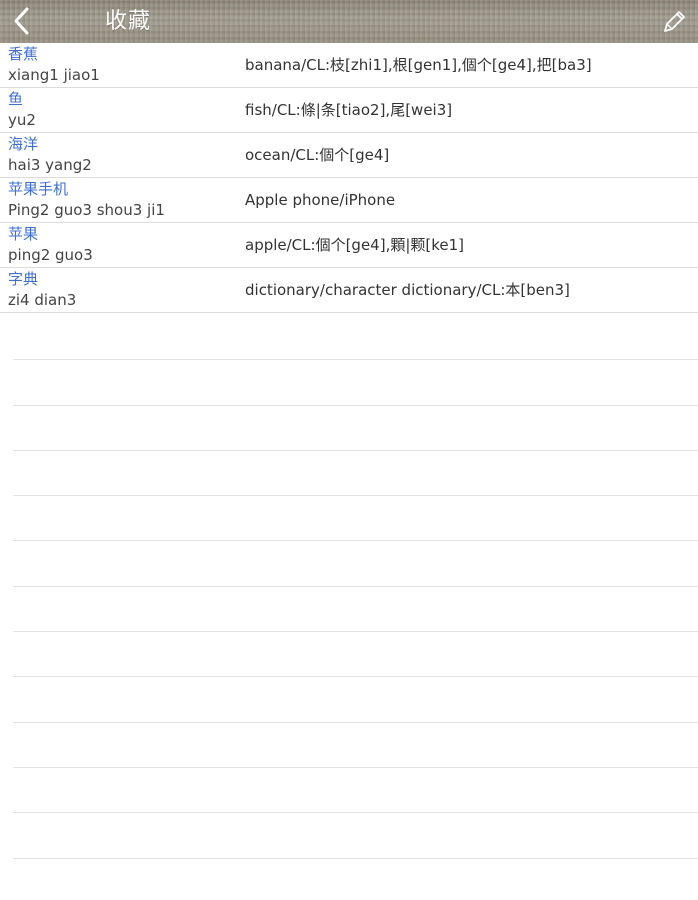 The height and width of the screenshot is (900, 698). What do you see at coordinates (23, 54) in the screenshot?
I see `favorite-hanzi: 香蕉` at bounding box center [23, 54].